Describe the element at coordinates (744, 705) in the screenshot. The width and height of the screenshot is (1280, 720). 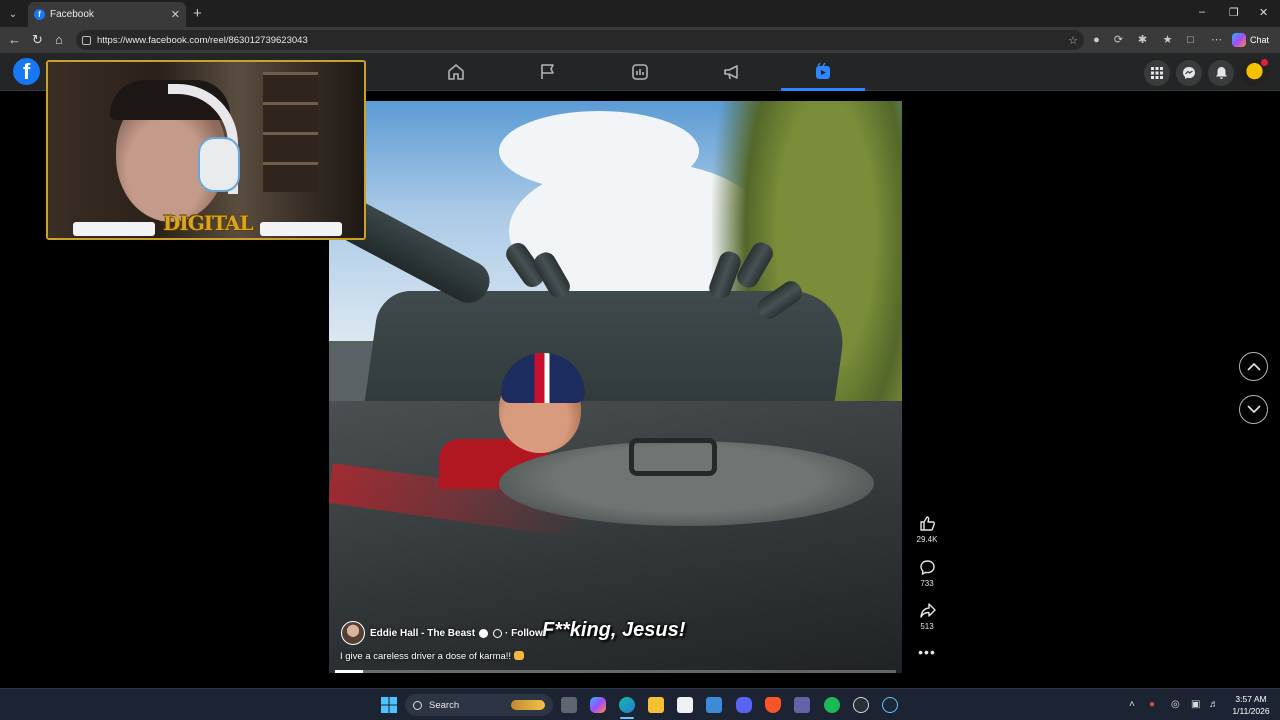
I see `discord-icon` at that location.